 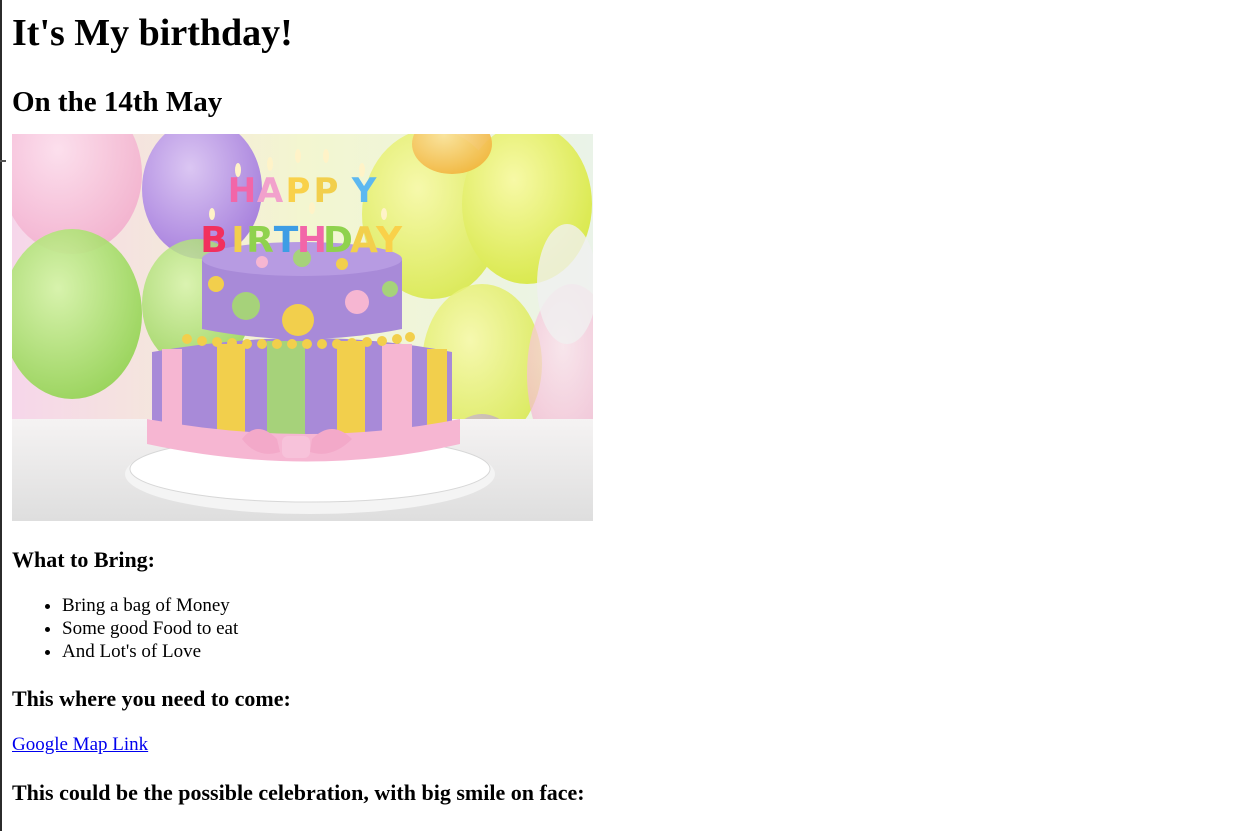 I want to click on svg-text: I, so click(x=237, y=240).